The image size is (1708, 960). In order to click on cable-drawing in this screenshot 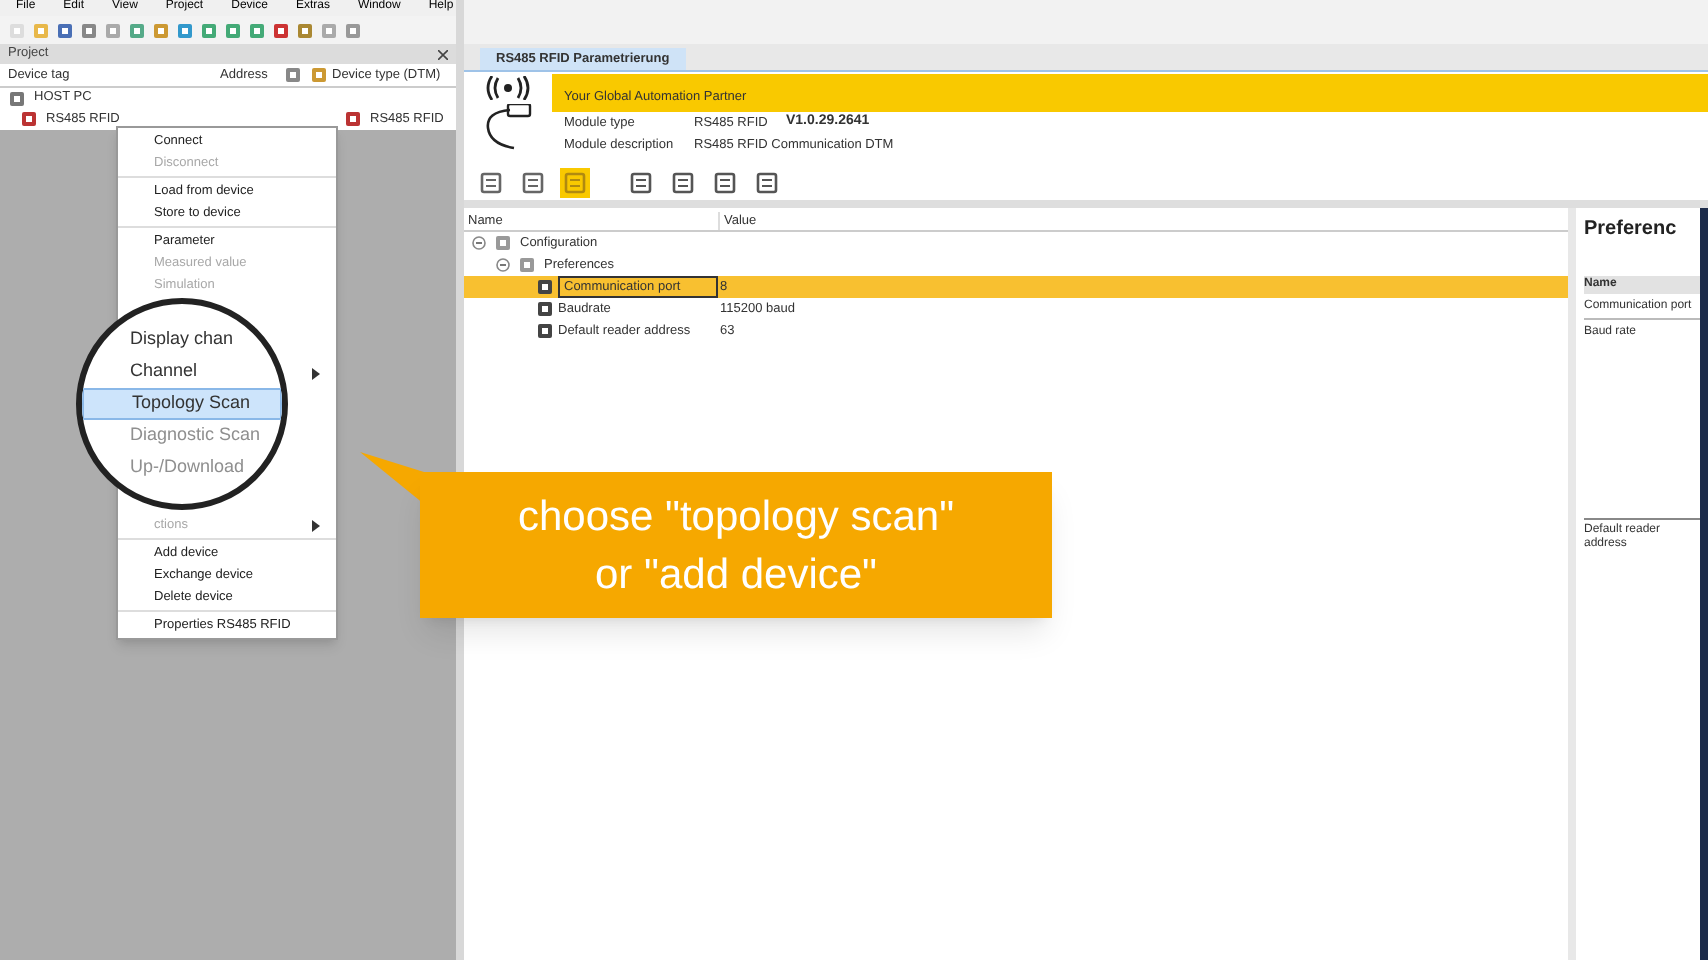, I will do `click(508, 128)`.